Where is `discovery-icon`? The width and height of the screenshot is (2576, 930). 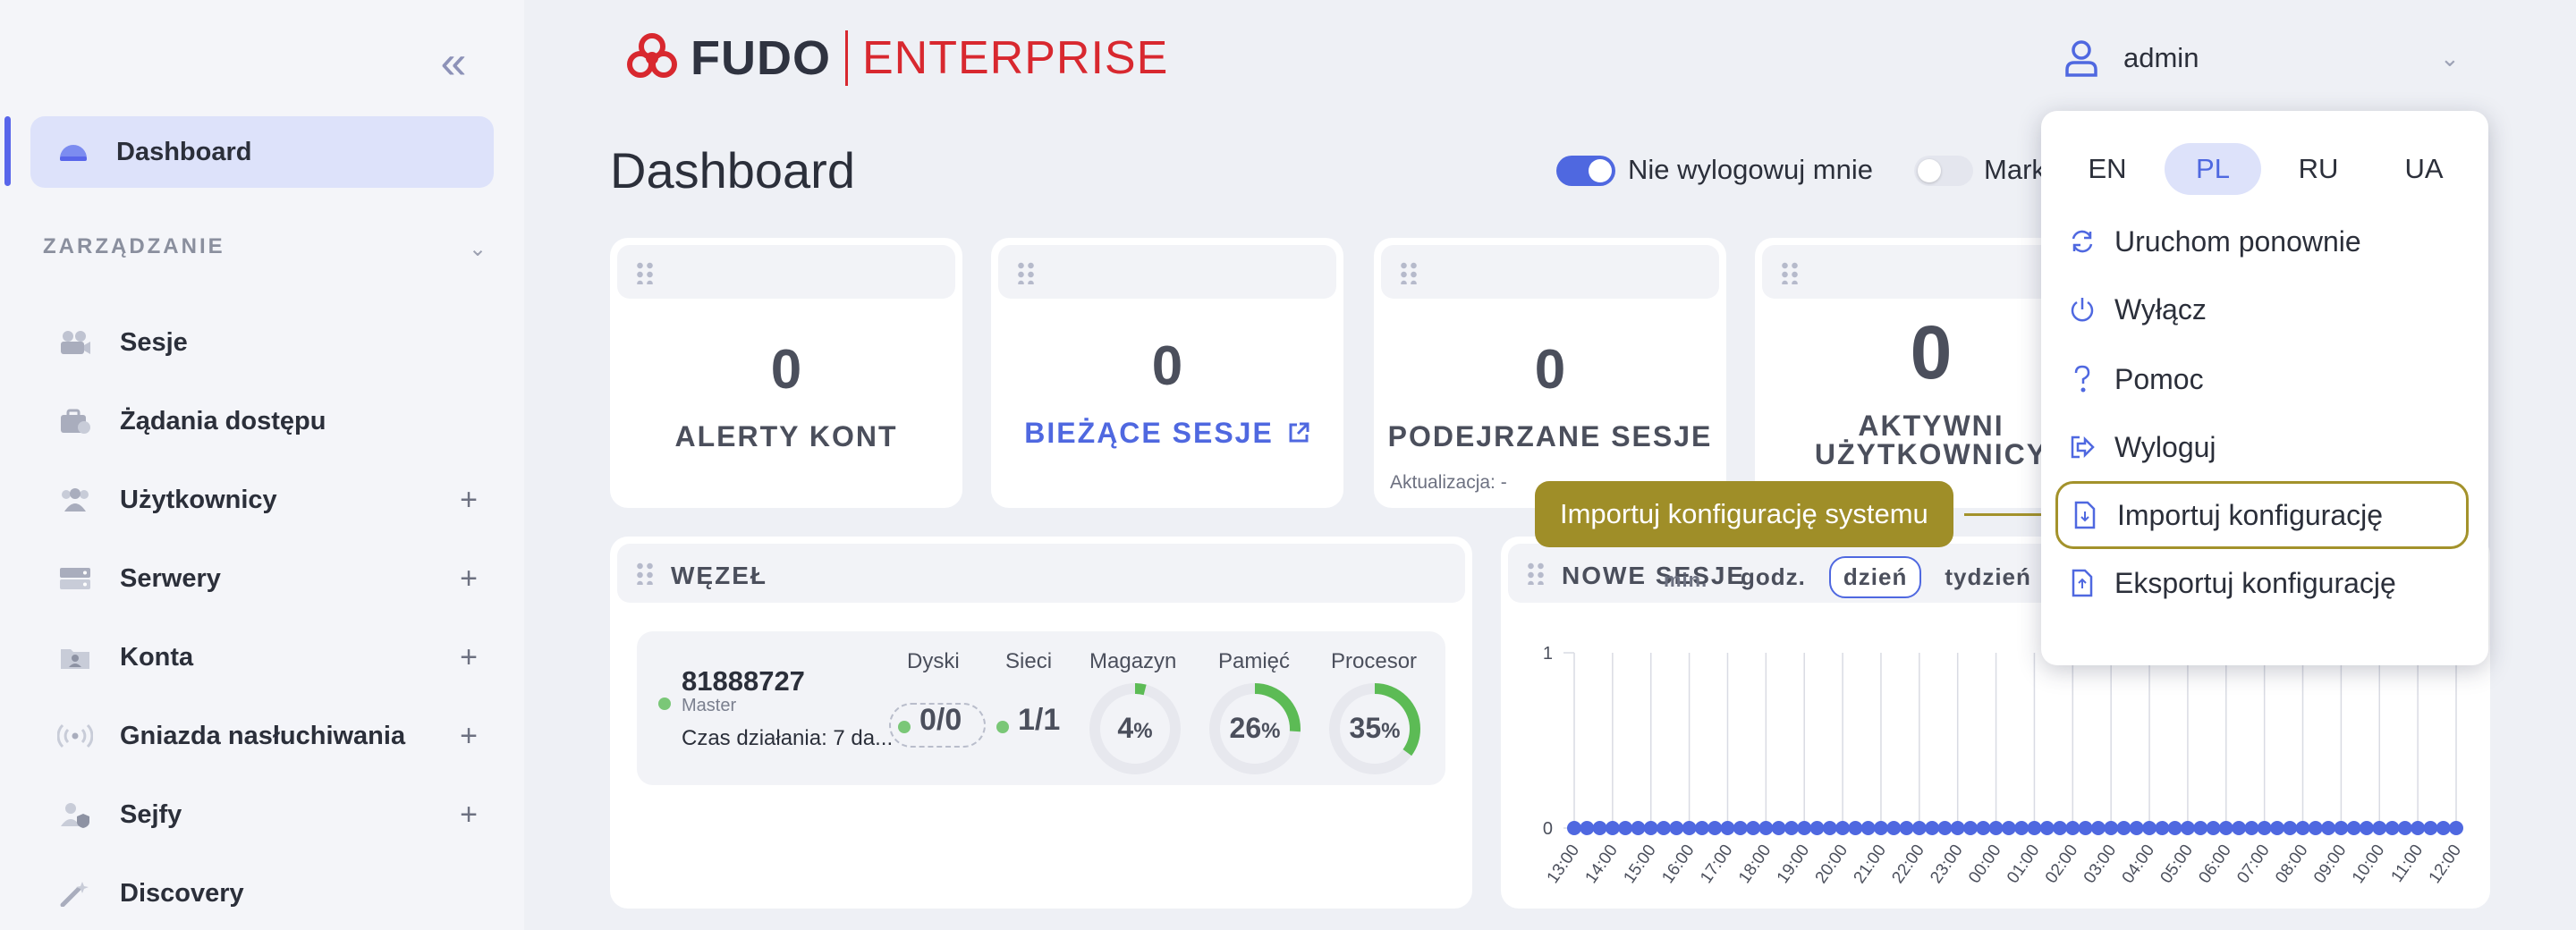 discovery-icon is located at coordinates (75, 893).